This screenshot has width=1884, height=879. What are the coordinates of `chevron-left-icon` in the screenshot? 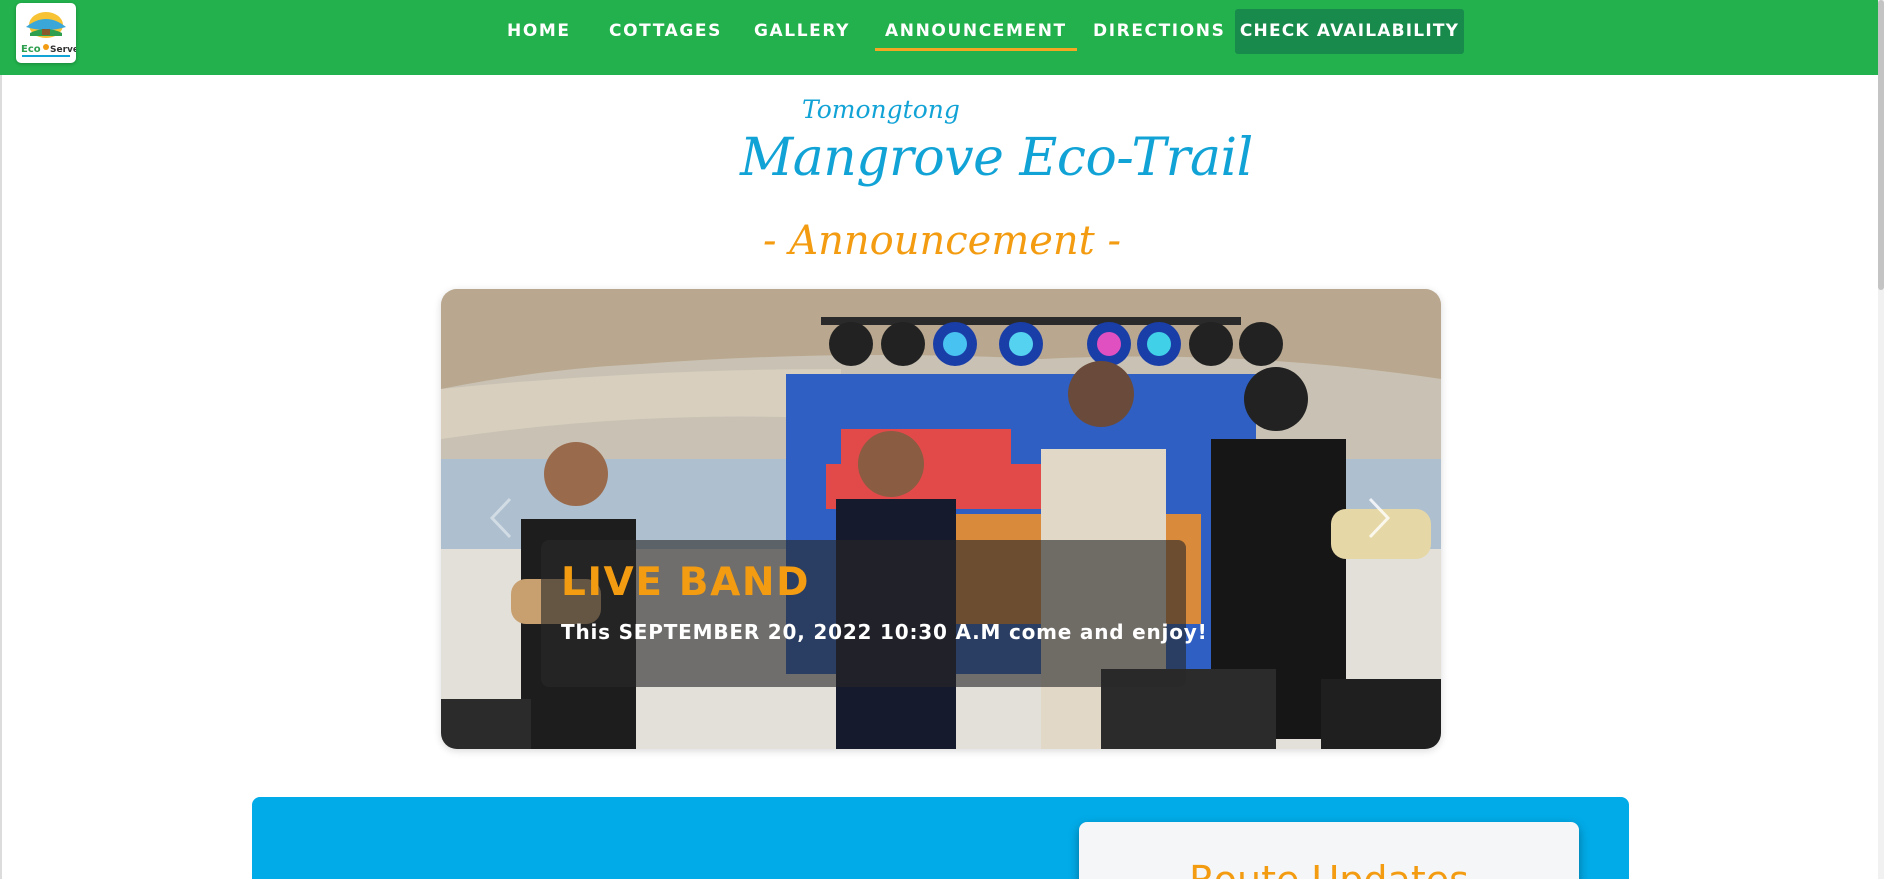 It's located at (500, 518).